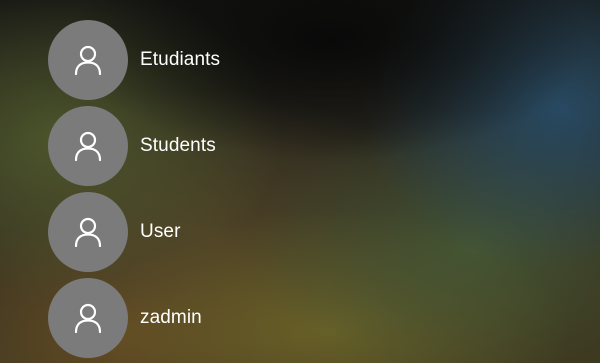 The height and width of the screenshot is (363, 600). What do you see at coordinates (171, 317) in the screenshot?
I see `account-name: zadmin` at bounding box center [171, 317].